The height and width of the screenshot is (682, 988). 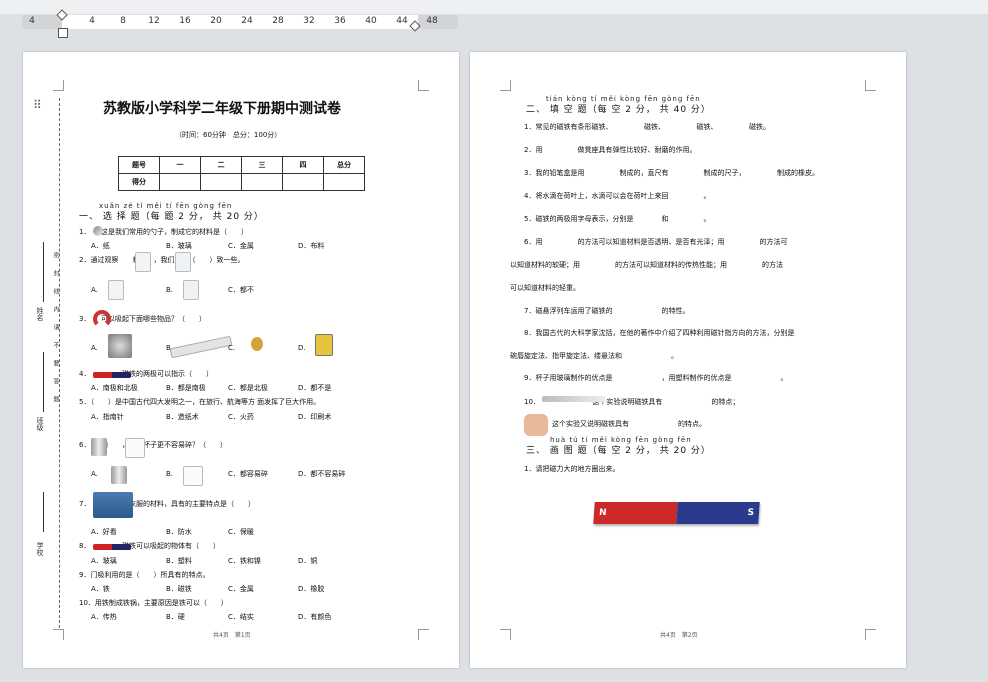 I want to click on fill-line: 碗唇旋定法、指甲旋定法、缕悬法和 。, so click(x=594, y=356).